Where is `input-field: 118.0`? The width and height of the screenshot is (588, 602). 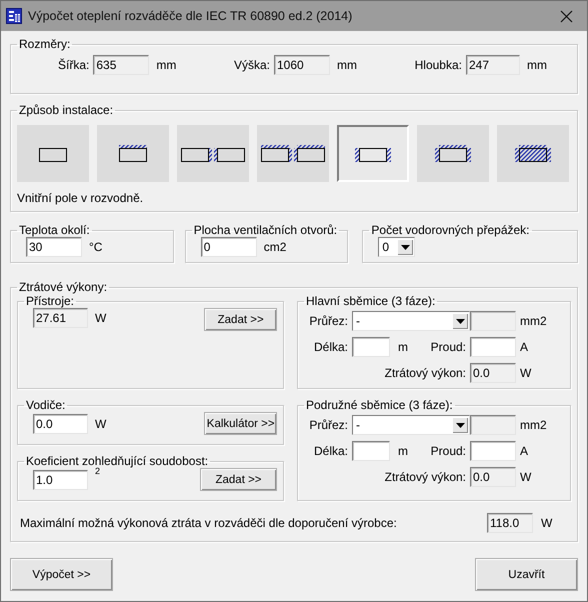
input-field: 118.0 is located at coordinates (510, 523).